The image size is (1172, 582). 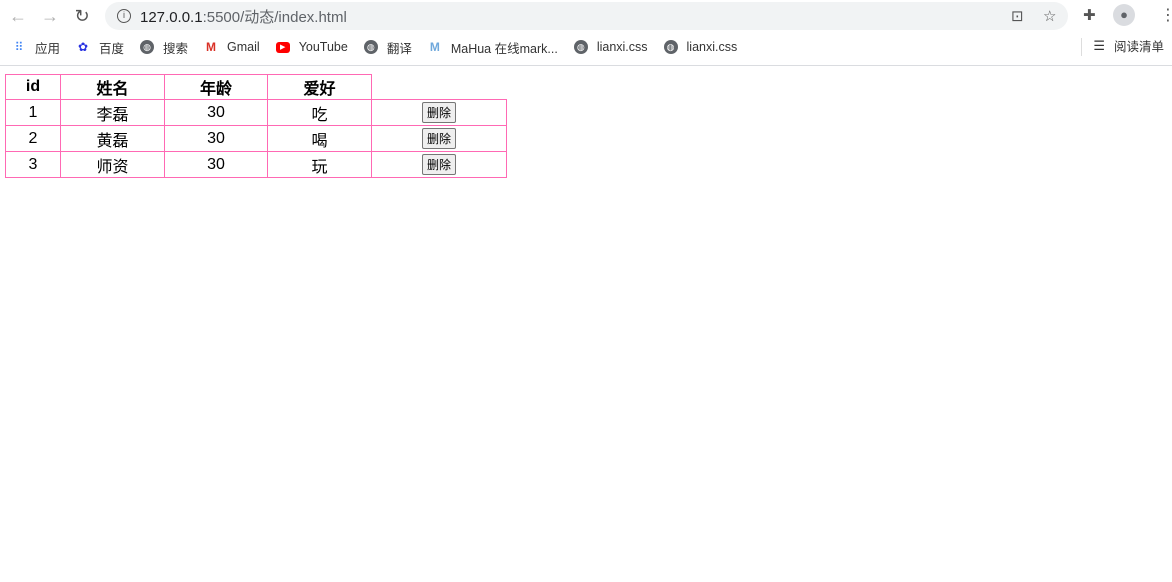 I want to click on bookmark-apps: ⠿ 应用, so click(x=36, y=47).